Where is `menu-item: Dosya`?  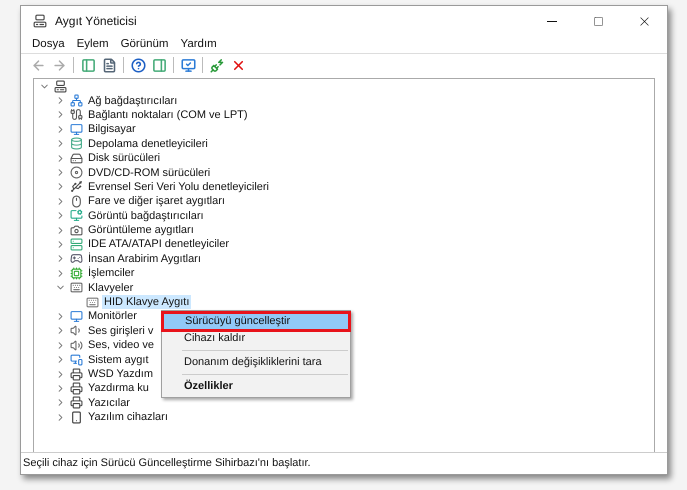 menu-item: Dosya is located at coordinates (48, 45).